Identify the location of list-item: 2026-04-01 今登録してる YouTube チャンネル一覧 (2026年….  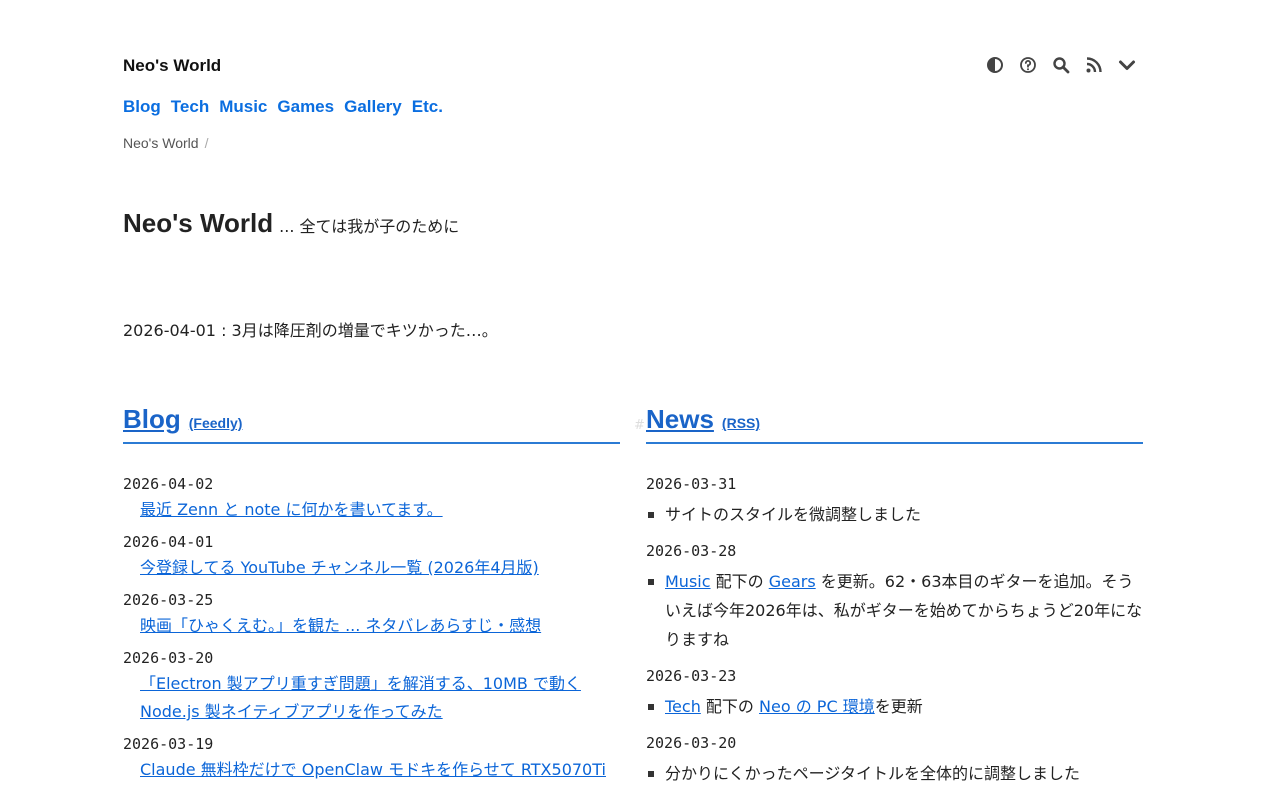
(371, 556).